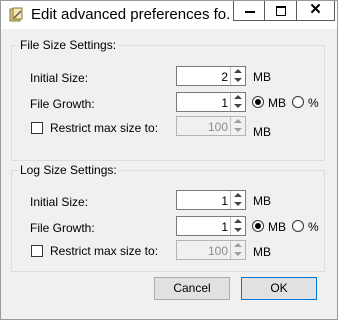 Image resolution: width=338 pixels, height=320 pixels. I want to click on file-initial-size-stepper: 2, so click(211, 76).